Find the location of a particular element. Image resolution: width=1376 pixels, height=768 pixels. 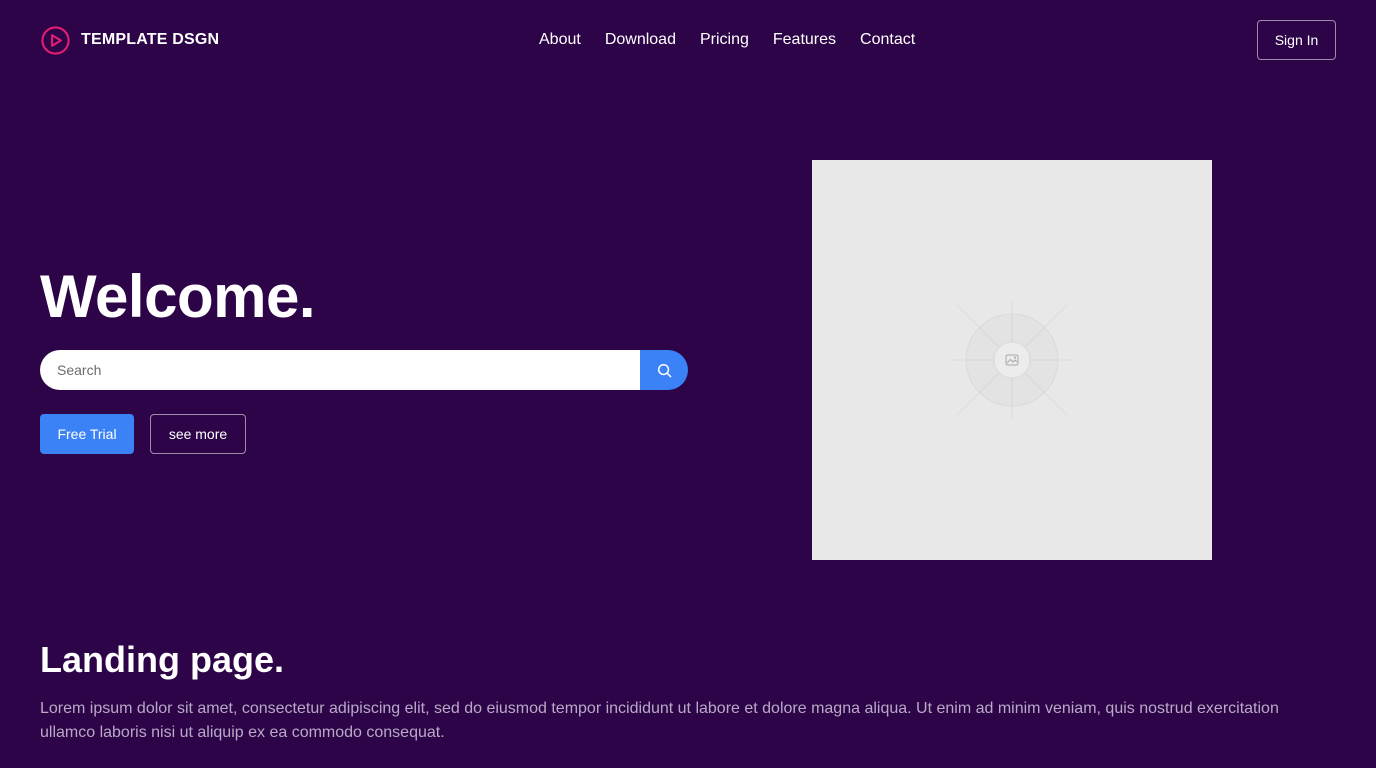

nav-link-features: Features is located at coordinates (804, 40).